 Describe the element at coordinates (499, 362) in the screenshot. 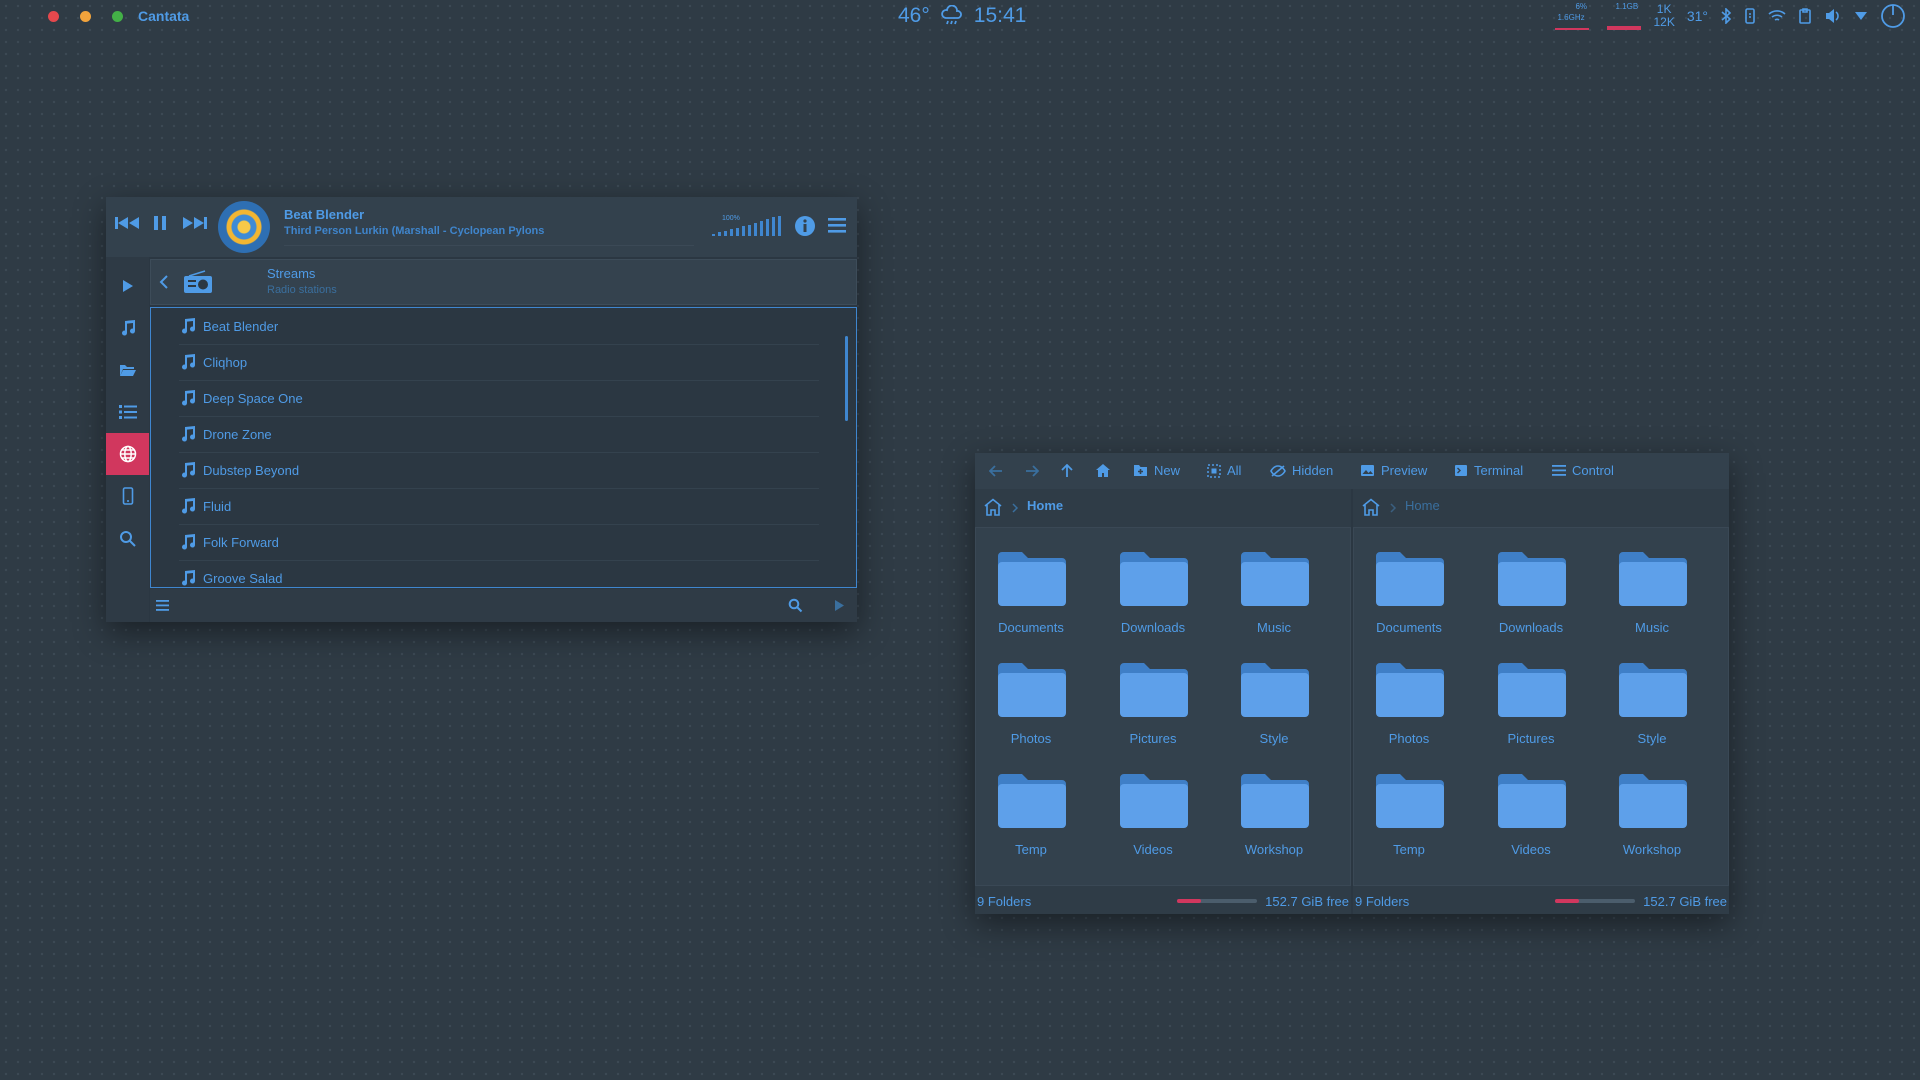

I see `list-item: Cliqhop` at that location.